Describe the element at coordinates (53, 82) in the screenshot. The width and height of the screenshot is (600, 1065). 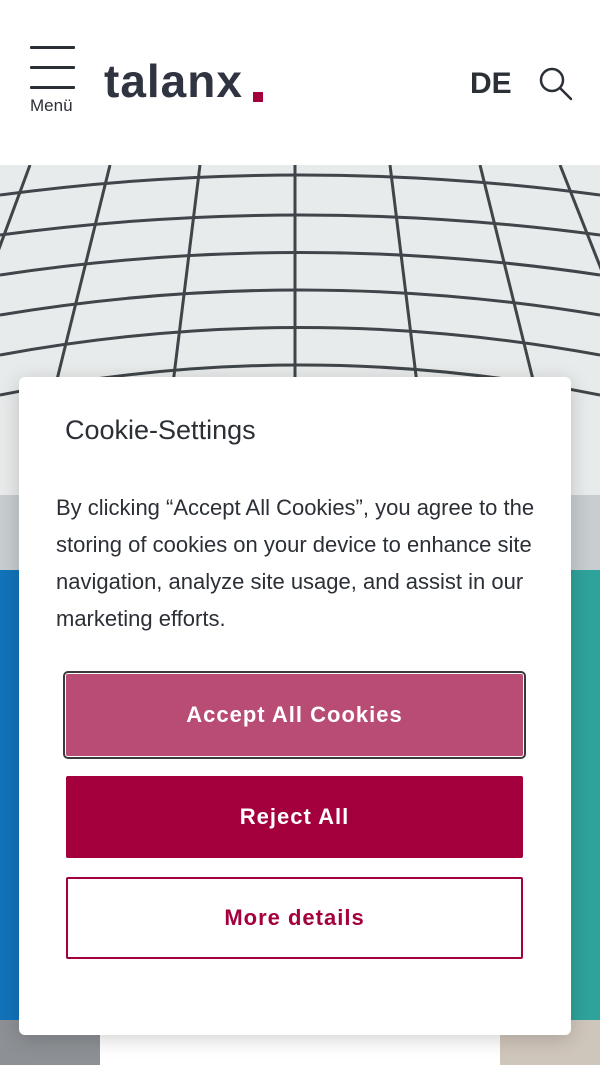
I see `menu-button: Menü` at that location.